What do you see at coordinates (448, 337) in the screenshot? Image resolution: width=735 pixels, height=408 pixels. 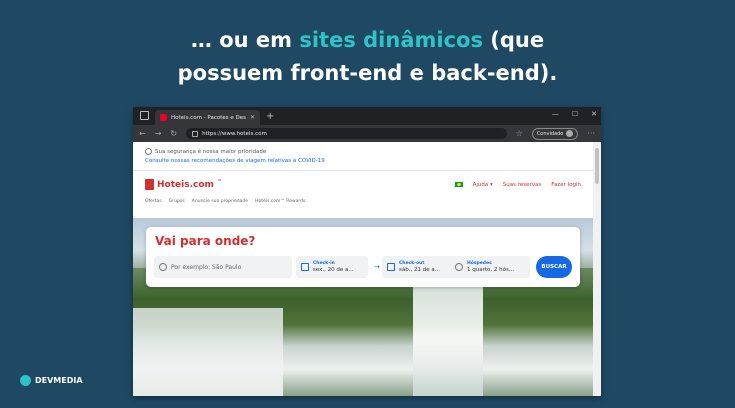 I see `hero-waterfall-right` at bounding box center [448, 337].